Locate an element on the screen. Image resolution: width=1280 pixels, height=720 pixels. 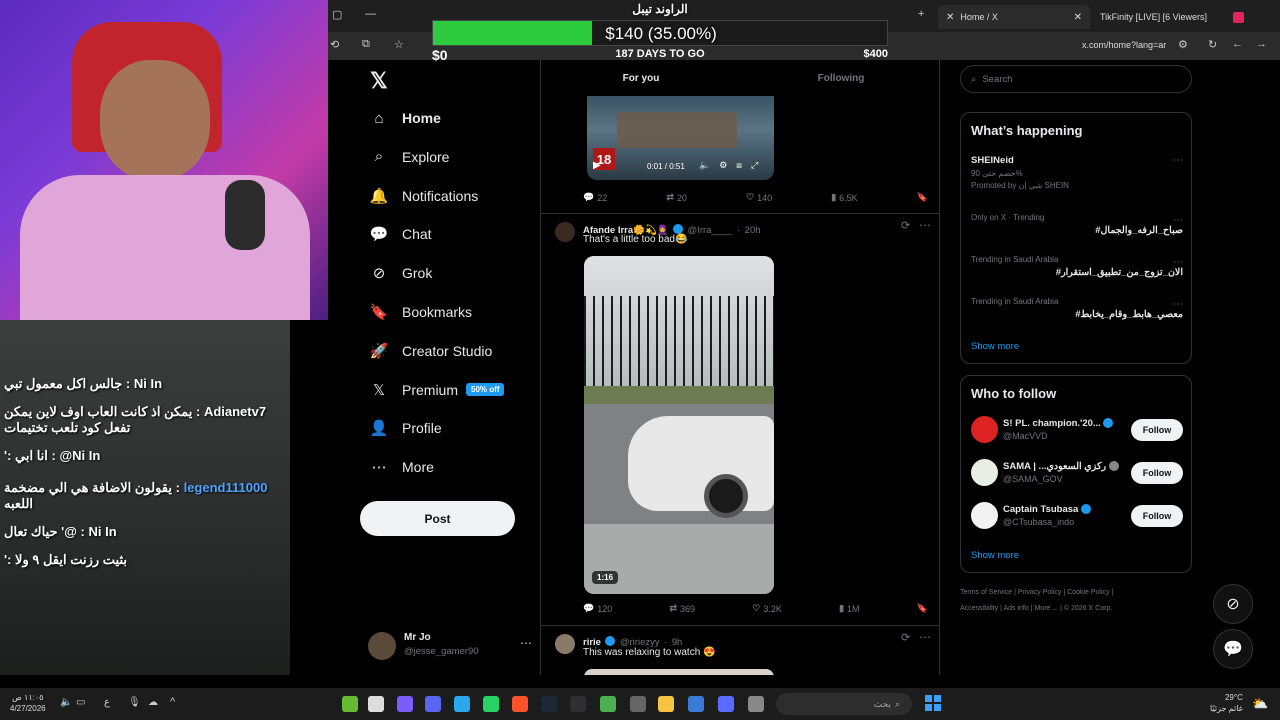
onedrive-icon: ☁ is located at coordinates (153, 702).